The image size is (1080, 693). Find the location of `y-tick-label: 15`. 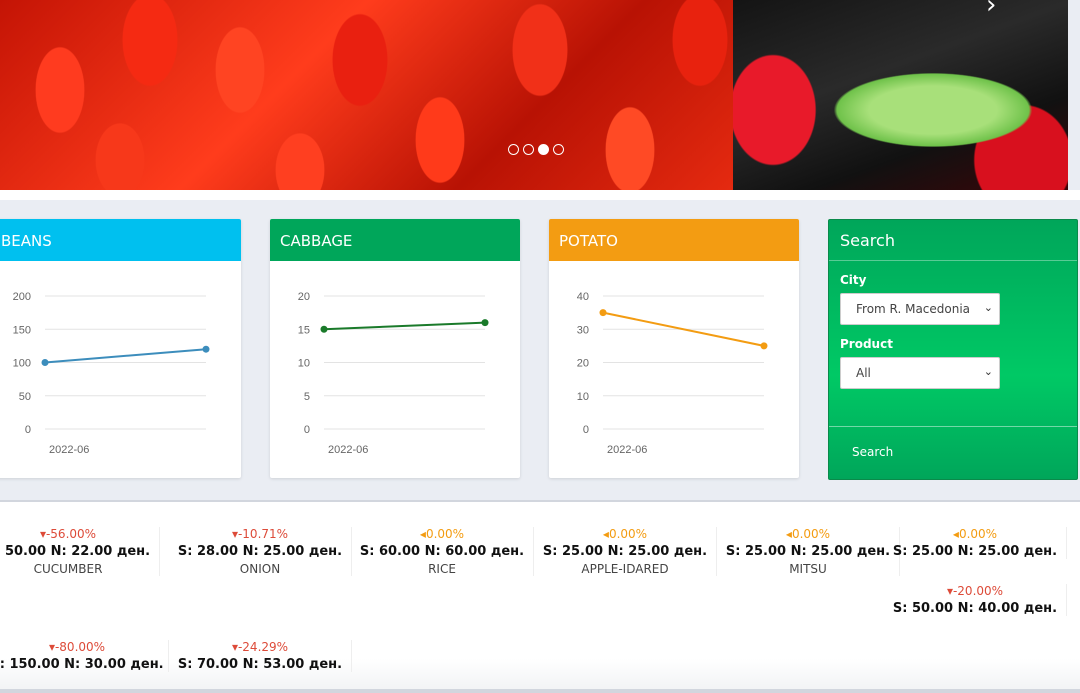

y-tick-label: 15 is located at coordinates (304, 330).